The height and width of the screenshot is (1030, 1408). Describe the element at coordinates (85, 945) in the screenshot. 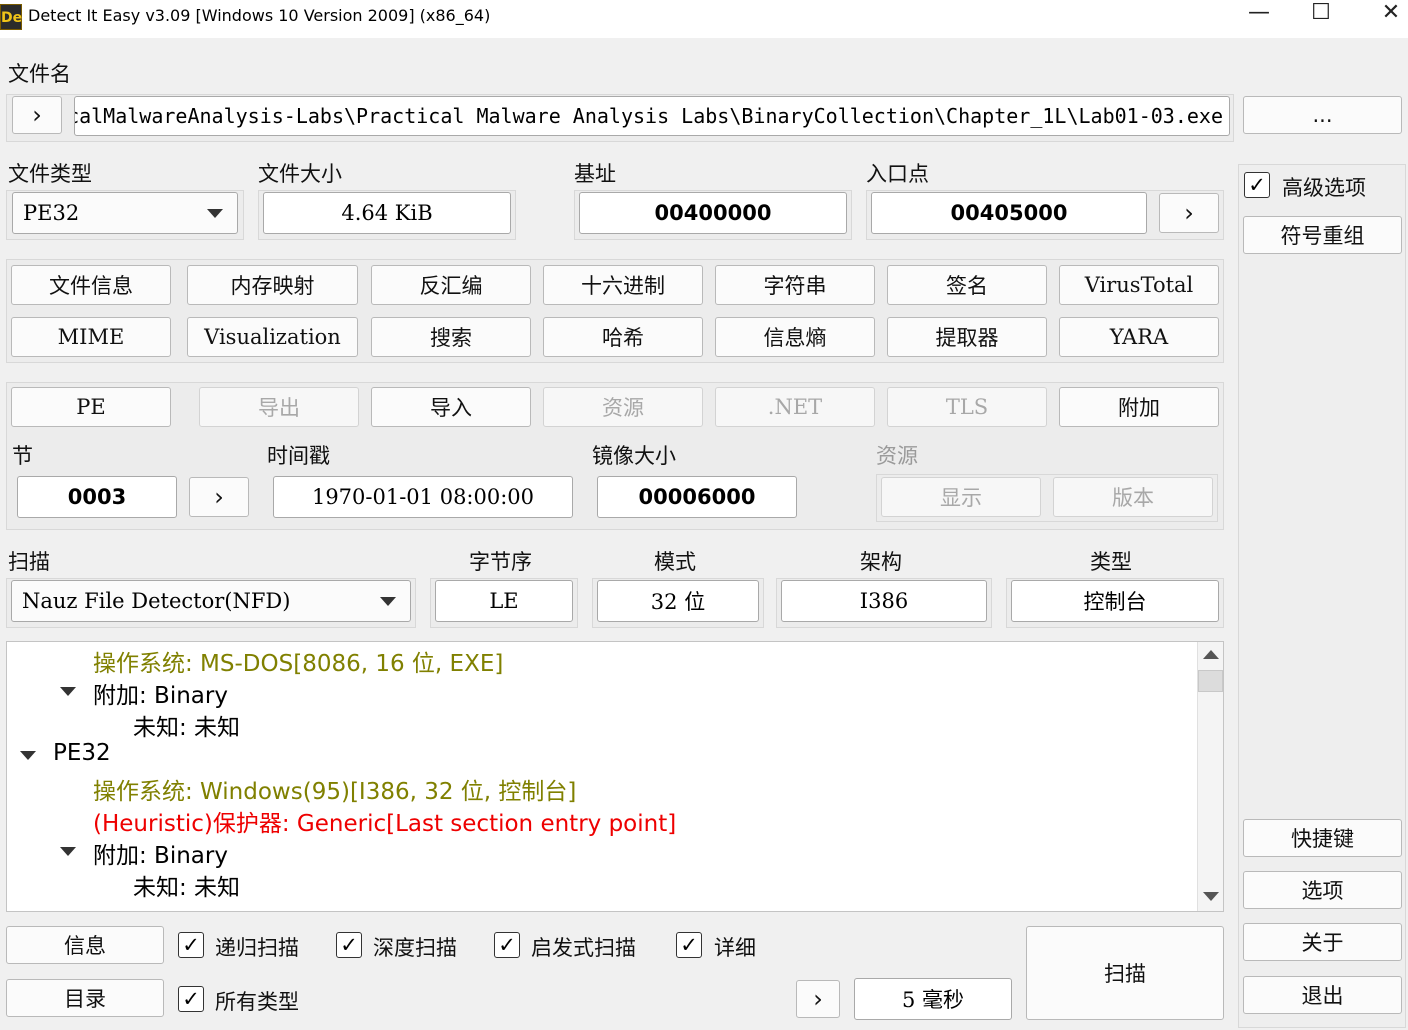

I see `info-button: 信息` at that location.